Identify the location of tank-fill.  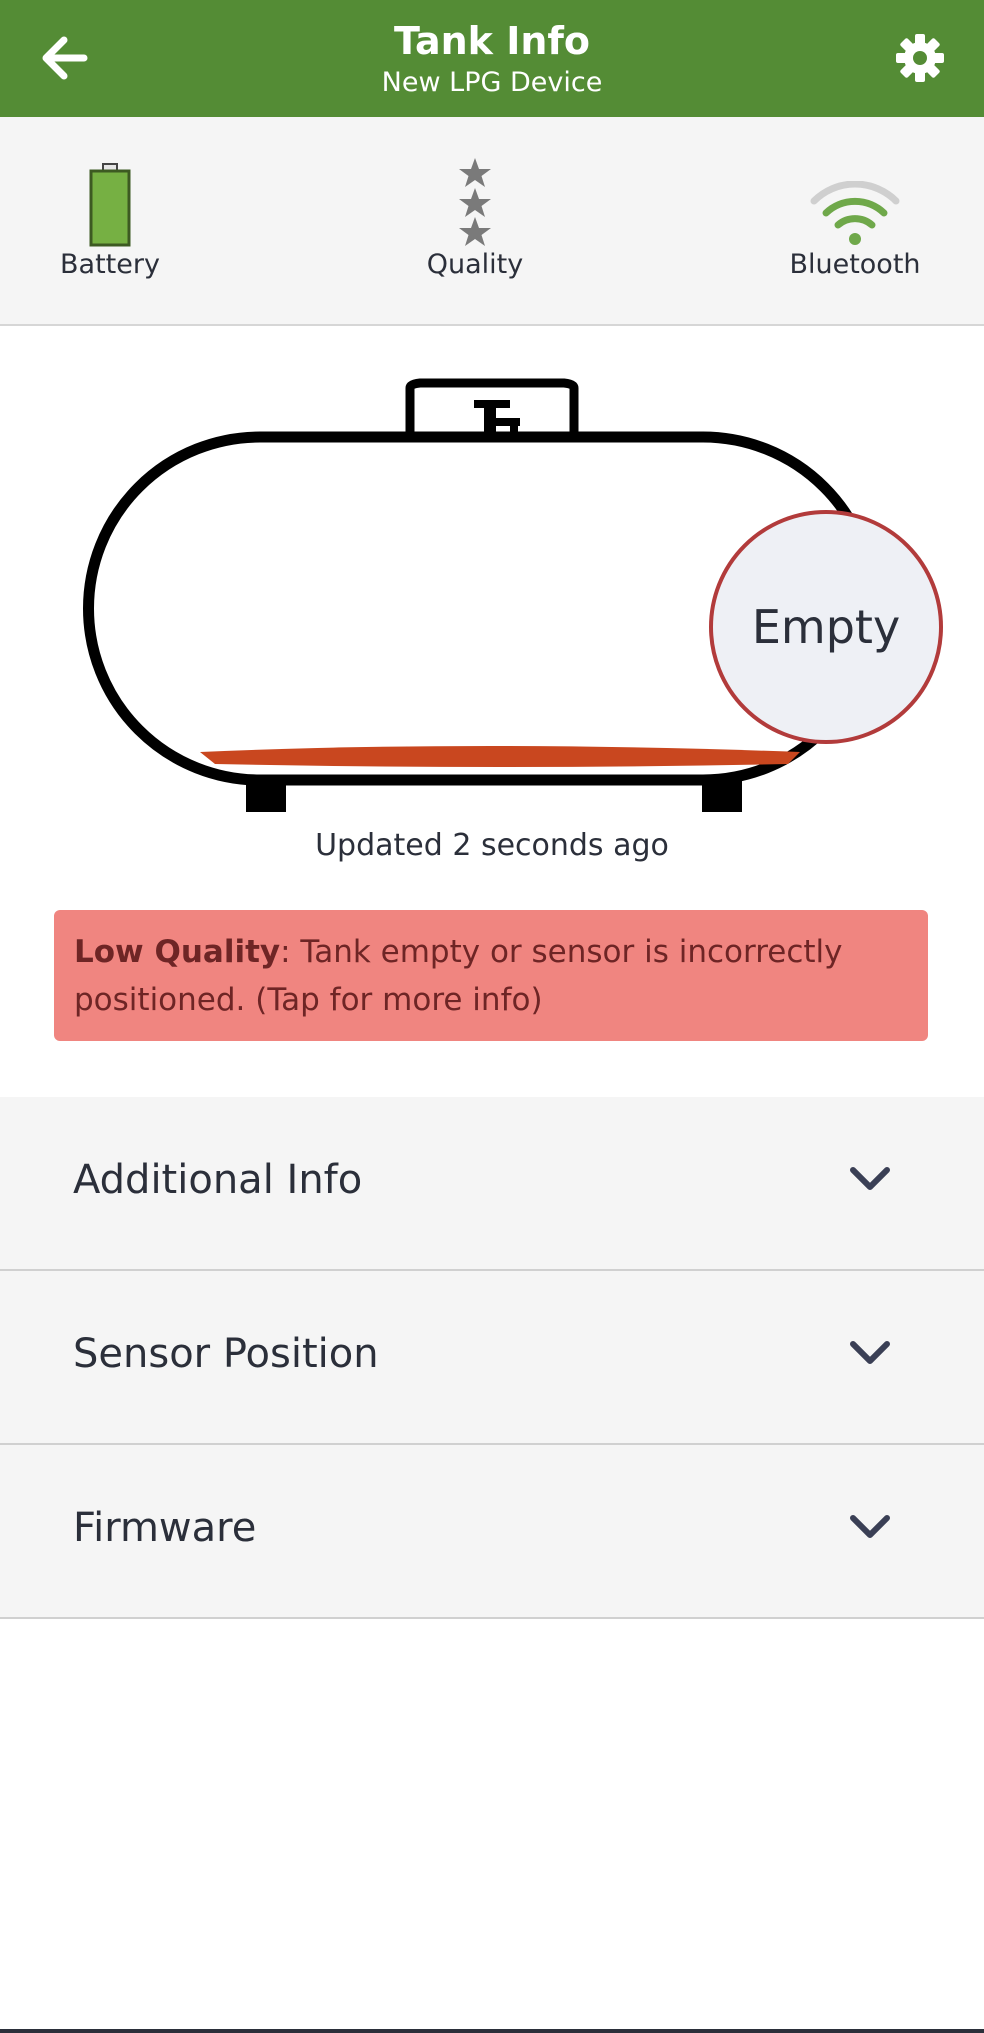
(500, 756).